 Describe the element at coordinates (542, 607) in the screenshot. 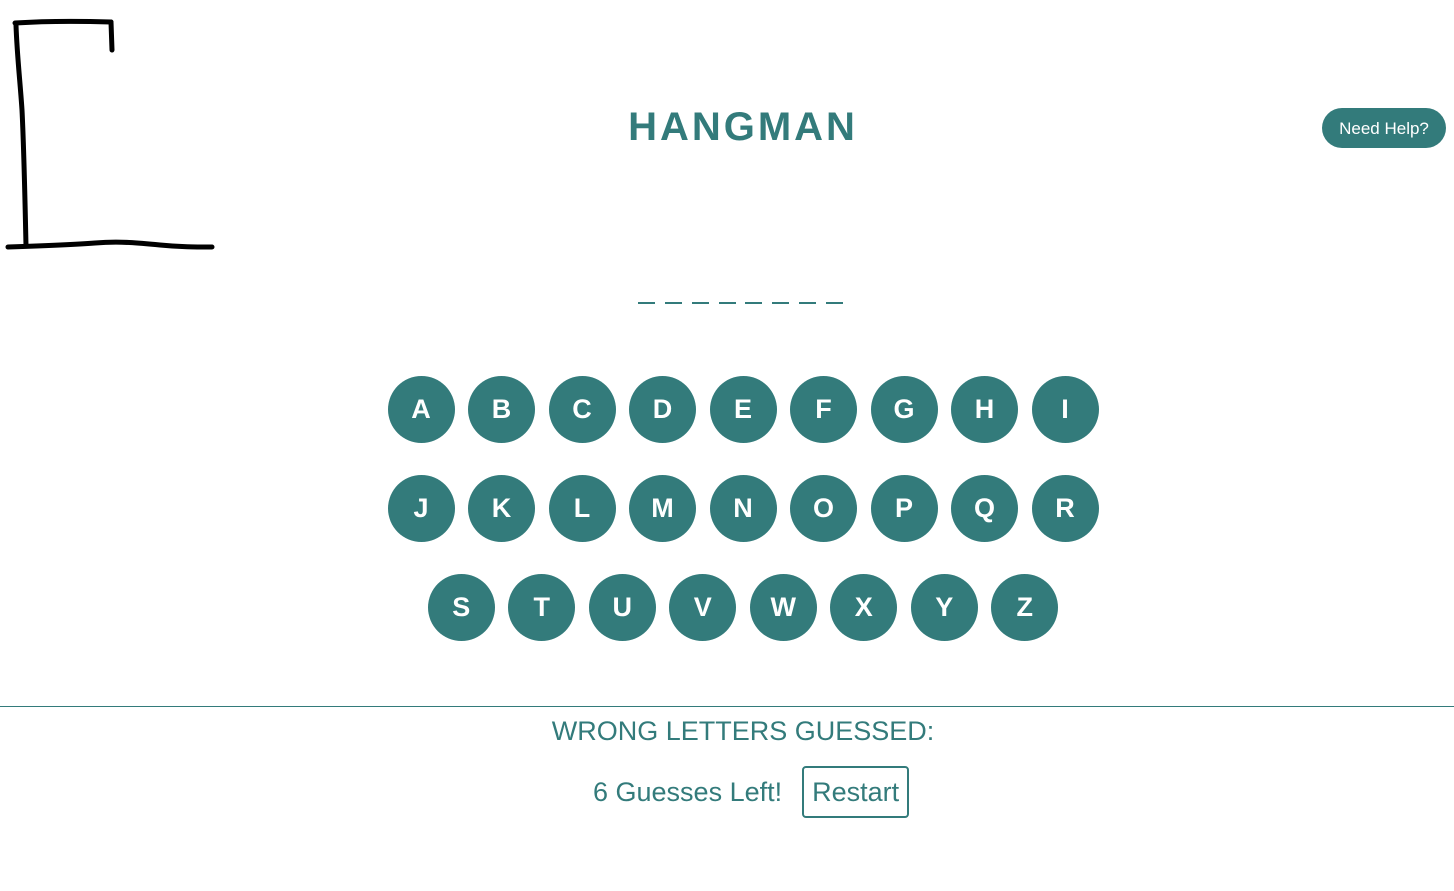

I see `letter-key-t: T` at that location.